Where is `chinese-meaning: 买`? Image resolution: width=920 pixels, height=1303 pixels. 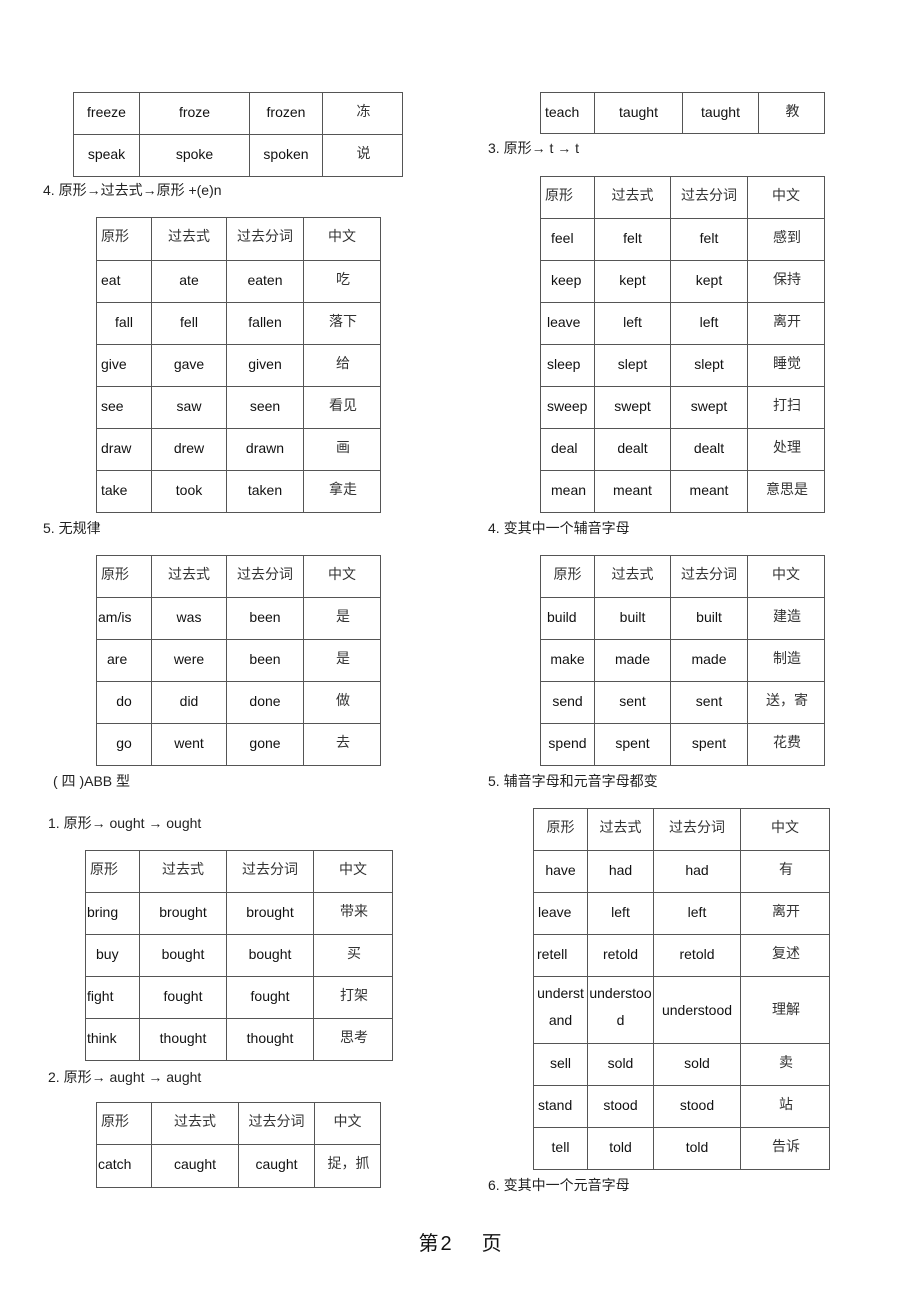
chinese-meaning: 买 is located at coordinates (353, 955).